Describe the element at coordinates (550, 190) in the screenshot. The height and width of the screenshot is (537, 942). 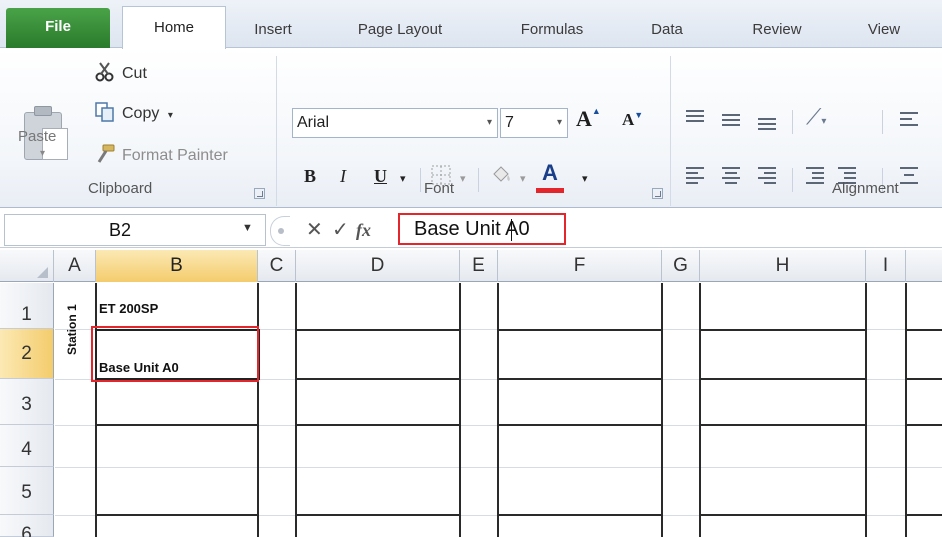
I see `font-color-swatch` at that location.